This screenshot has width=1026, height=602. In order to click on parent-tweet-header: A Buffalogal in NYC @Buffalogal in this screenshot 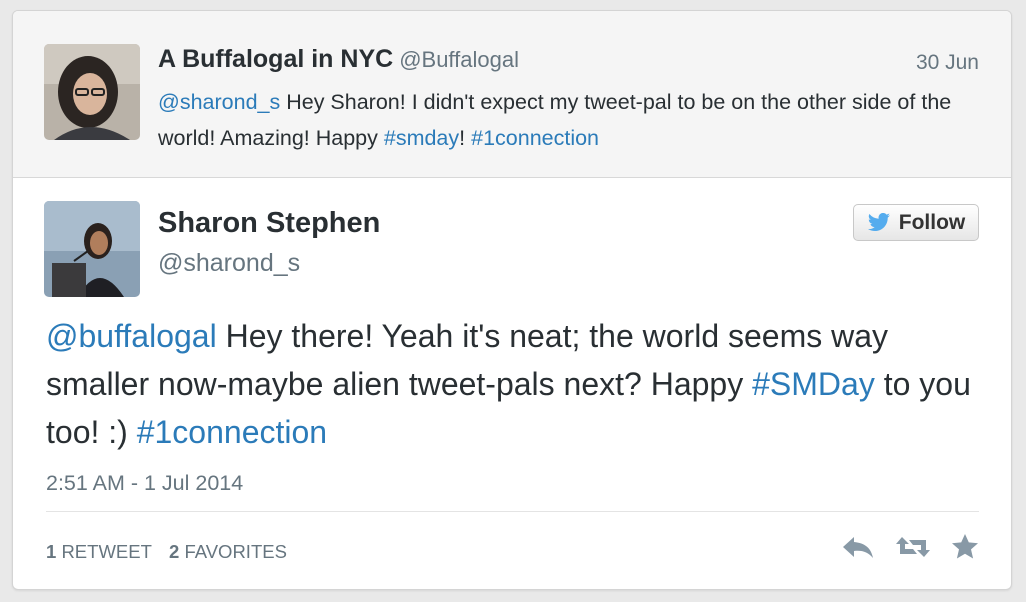, I will do `click(338, 59)`.